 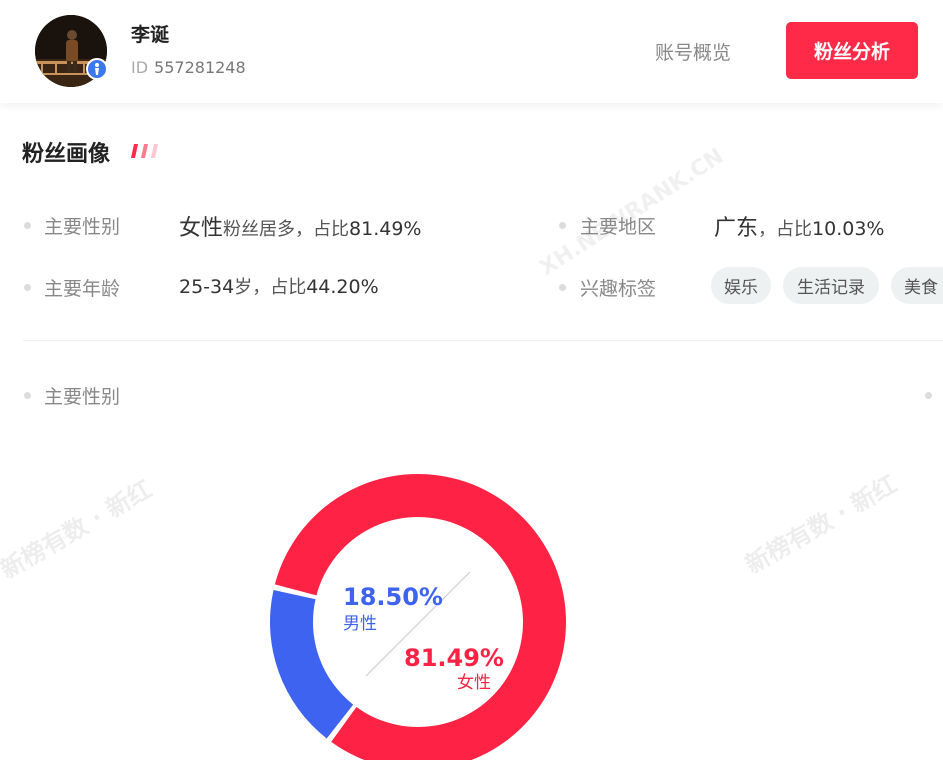 What do you see at coordinates (312, 664) in the screenshot?
I see `donut-segment-male` at bounding box center [312, 664].